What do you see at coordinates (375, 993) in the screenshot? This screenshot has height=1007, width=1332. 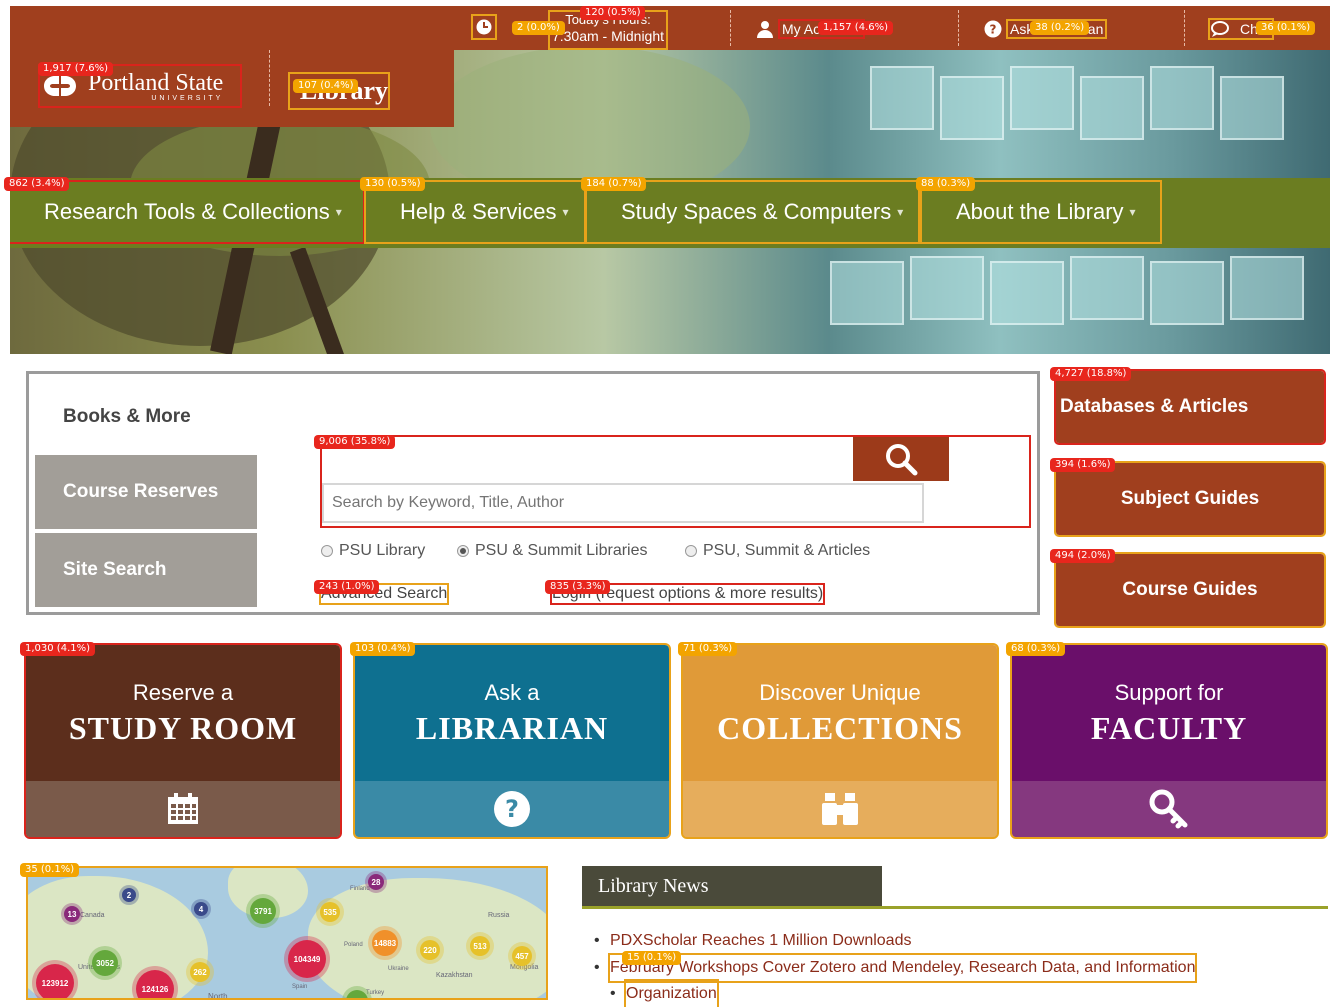 I see `map-label: Turkey` at bounding box center [375, 993].